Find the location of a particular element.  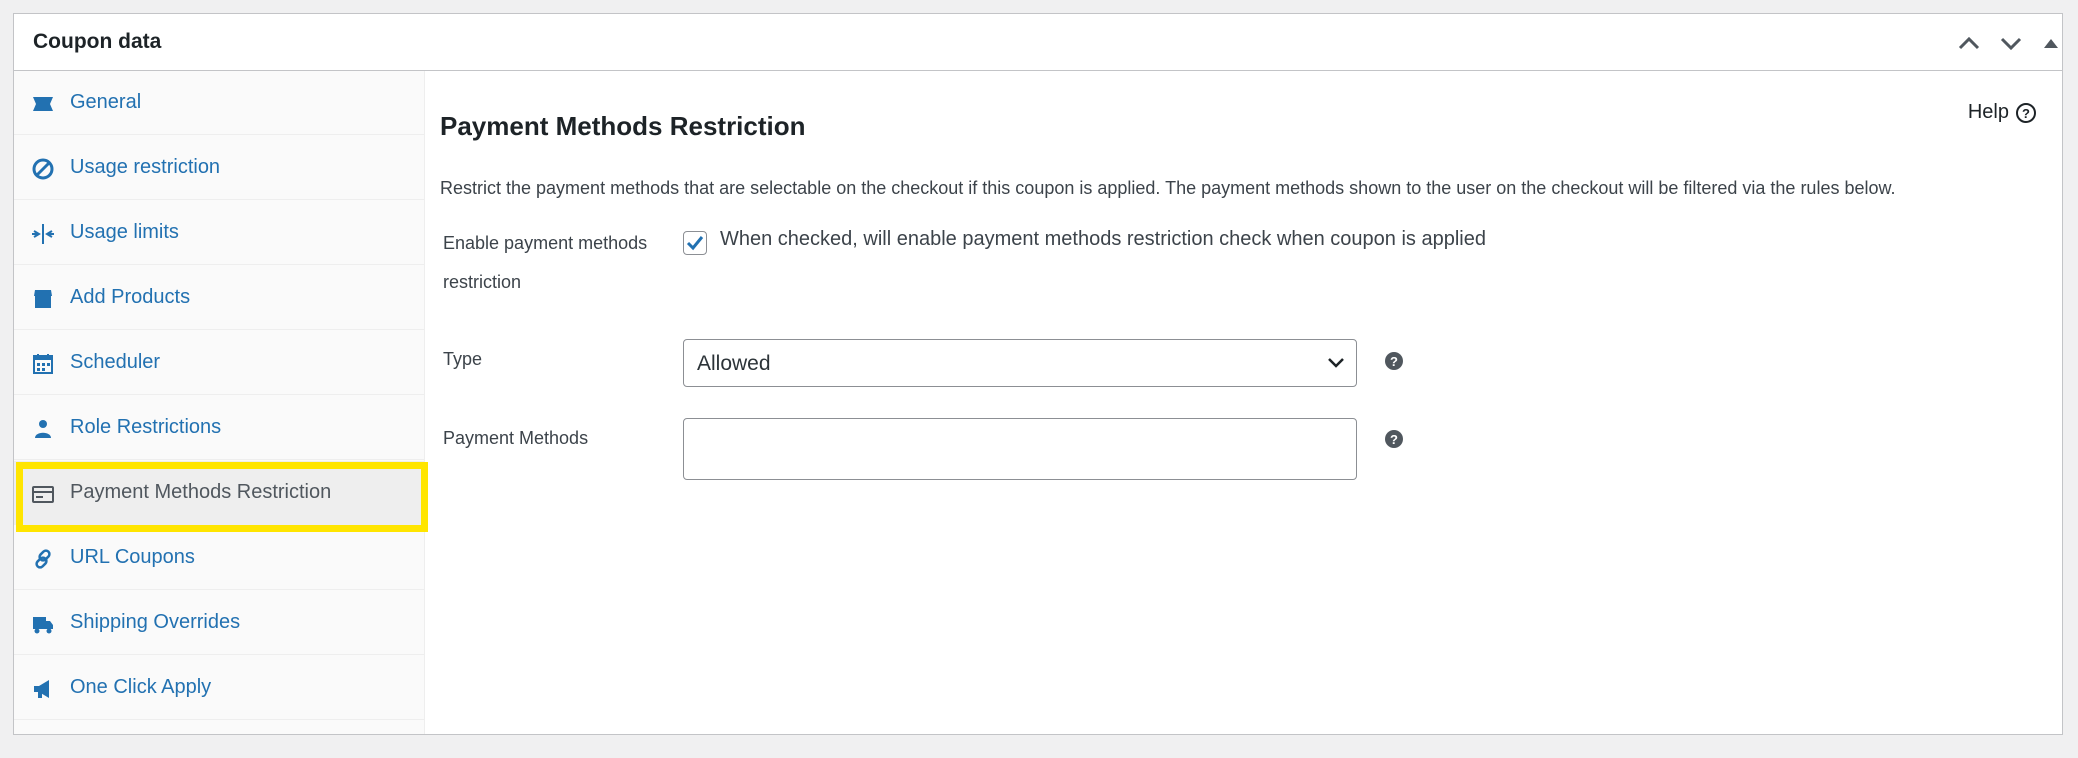

chevron-down-icon is located at coordinates (1336, 363).